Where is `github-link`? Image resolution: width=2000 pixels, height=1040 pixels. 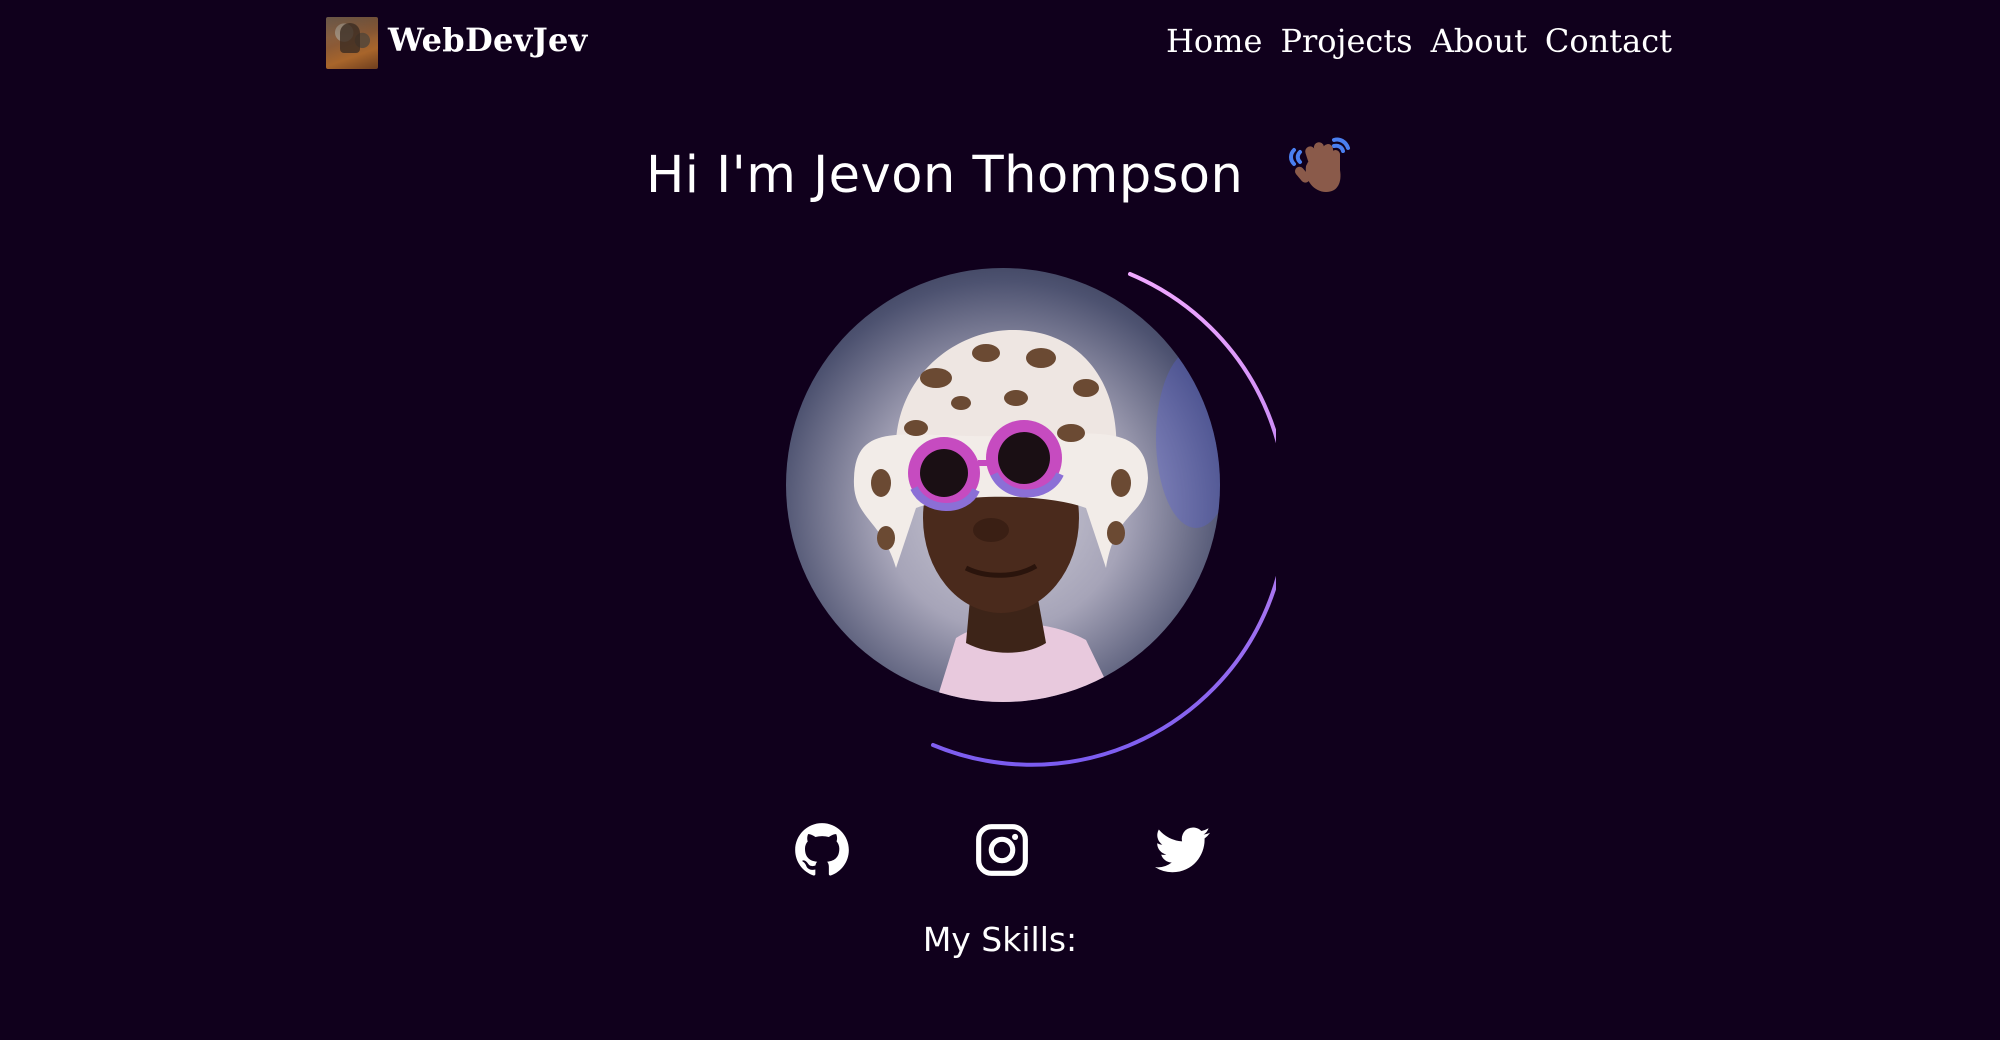
github-link is located at coordinates (822, 850).